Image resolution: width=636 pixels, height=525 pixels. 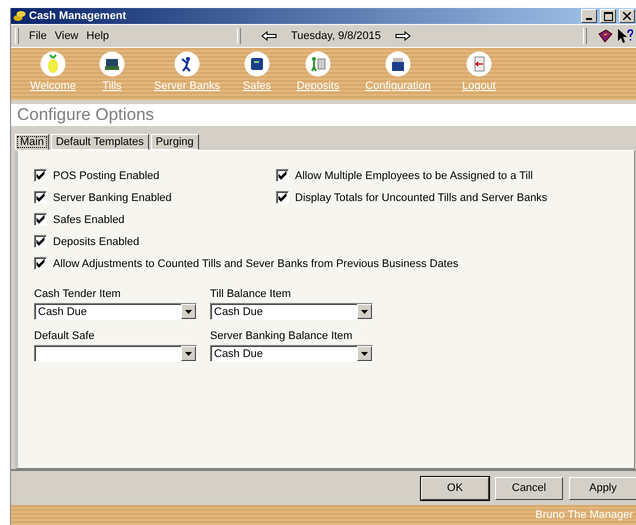 What do you see at coordinates (402, 36) in the screenshot?
I see `next-date-icon` at bounding box center [402, 36].